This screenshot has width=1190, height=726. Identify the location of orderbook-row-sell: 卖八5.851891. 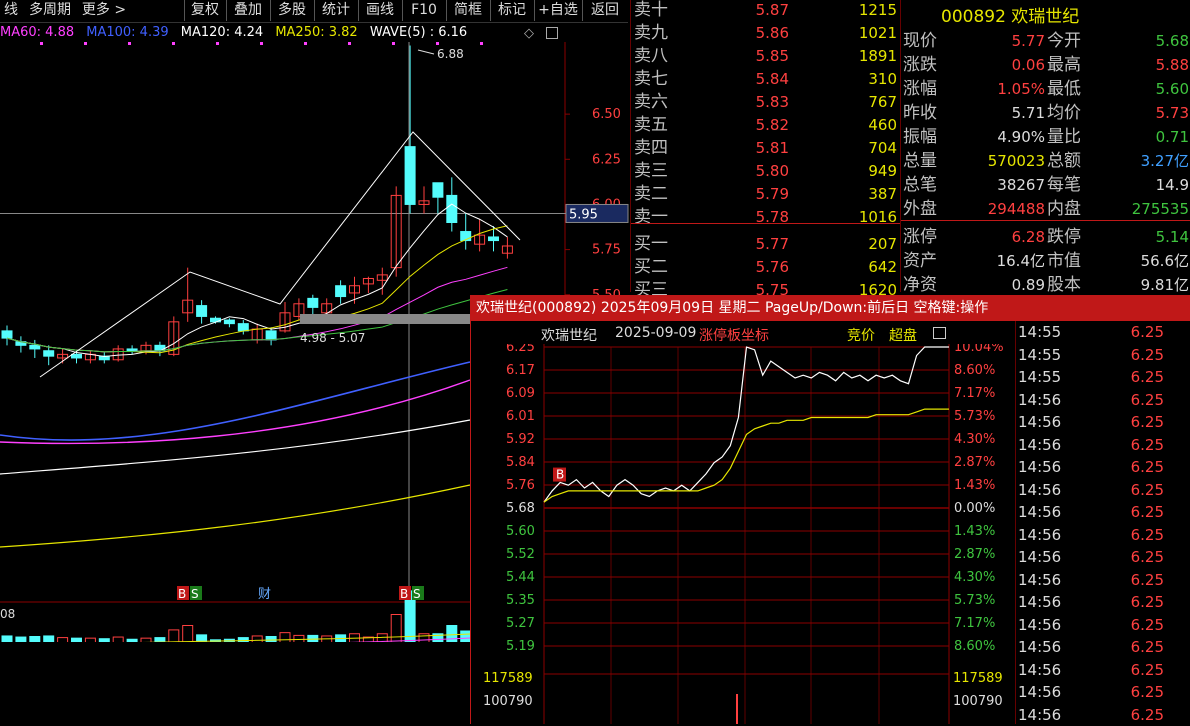
(766, 56).